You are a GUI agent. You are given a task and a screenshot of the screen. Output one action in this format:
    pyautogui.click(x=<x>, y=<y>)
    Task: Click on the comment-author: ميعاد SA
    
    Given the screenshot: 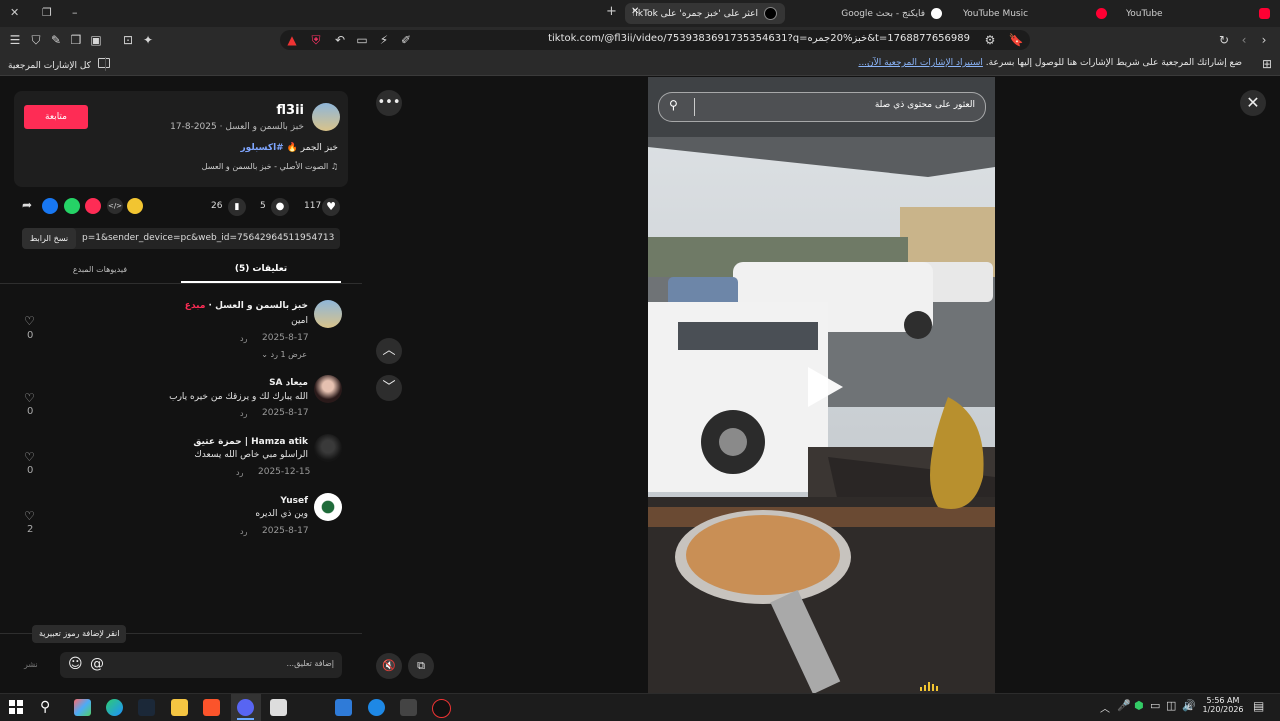 What is the action you would take?
    pyautogui.click(x=288, y=383)
    